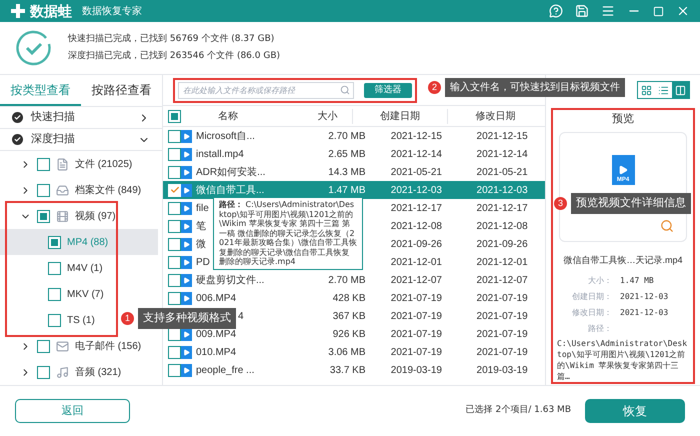  What do you see at coordinates (81, 118) in the screenshot?
I see `scan-group-row: 快速扫描` at bounding box center [81, 118].